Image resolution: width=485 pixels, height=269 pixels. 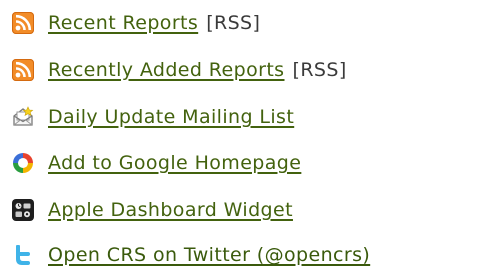 I want to click on dashboard-icon, so click(x=23, y=210).